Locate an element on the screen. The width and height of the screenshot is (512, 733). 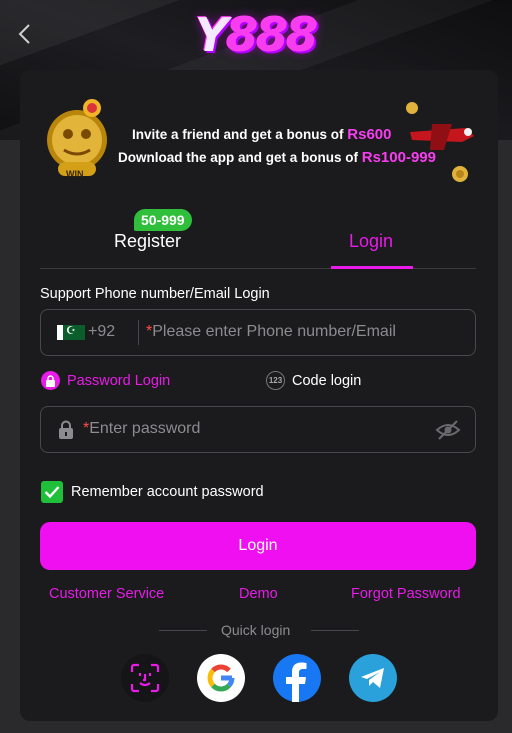
lock-icon is located at coordinates (66, 429).